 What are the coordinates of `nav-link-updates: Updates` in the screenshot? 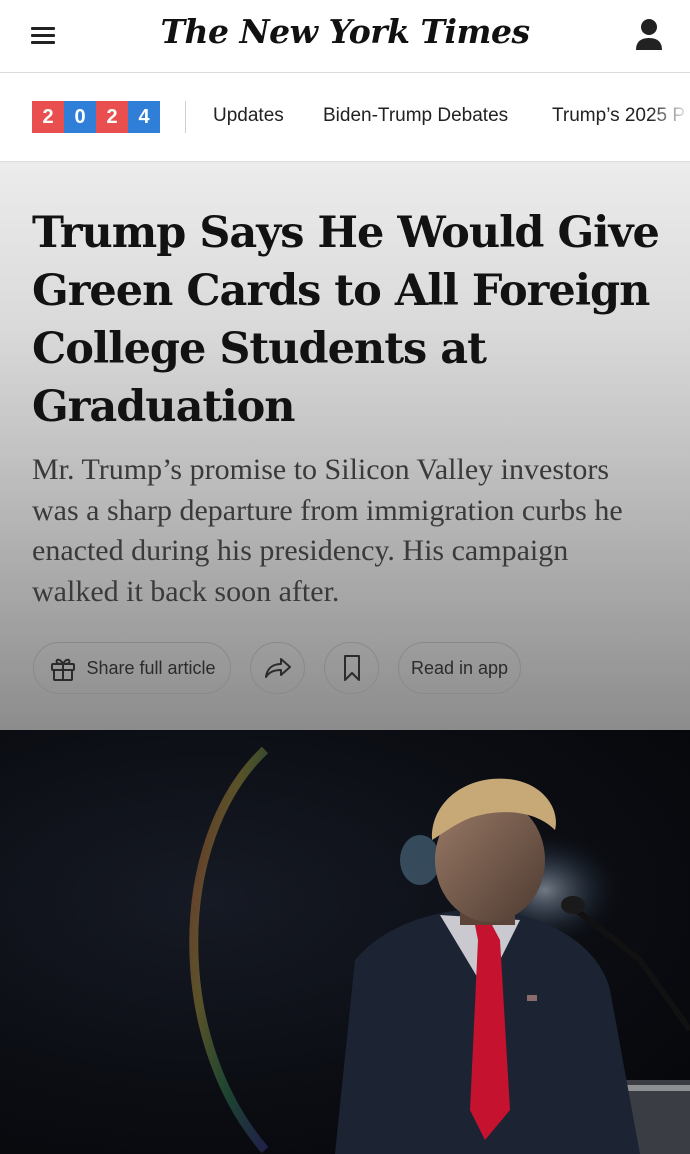 It's located at (248, 116).